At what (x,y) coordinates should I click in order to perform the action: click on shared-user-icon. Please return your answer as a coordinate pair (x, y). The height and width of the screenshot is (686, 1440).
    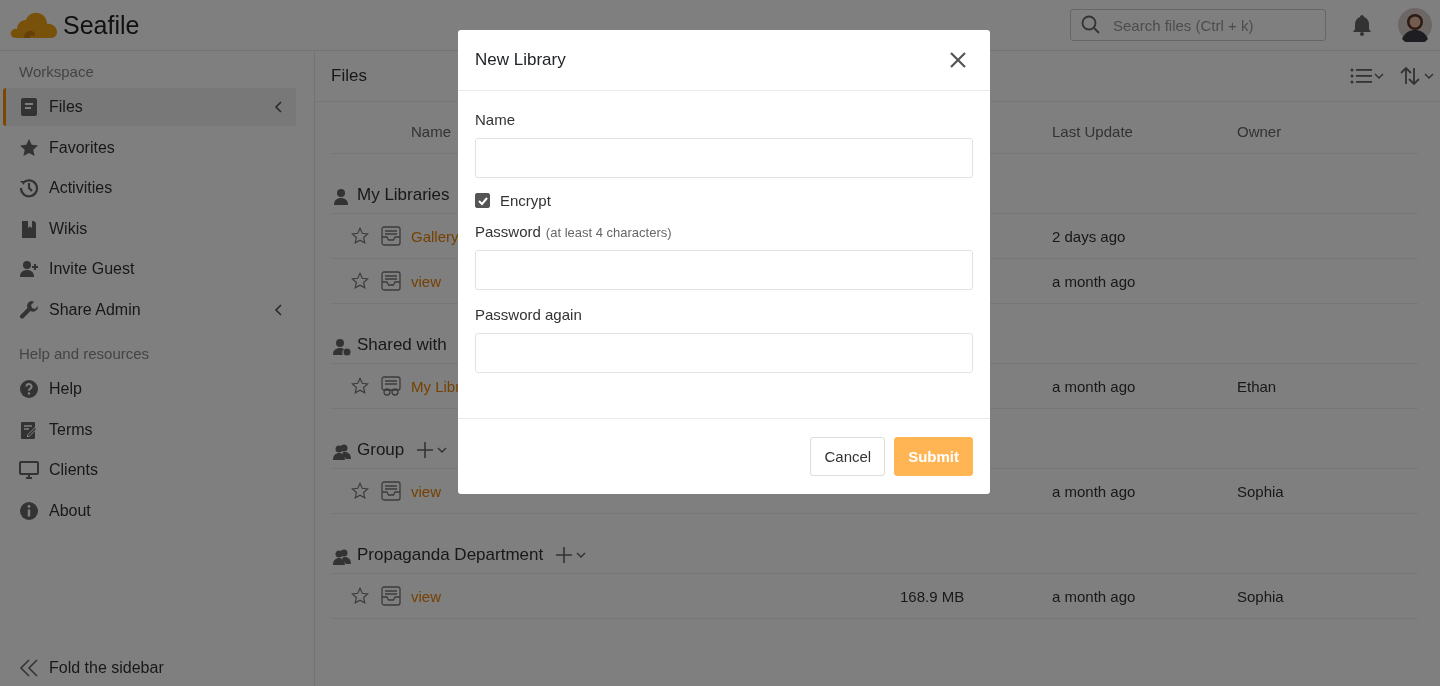
    Looking at the image, I should click on (342, 347).